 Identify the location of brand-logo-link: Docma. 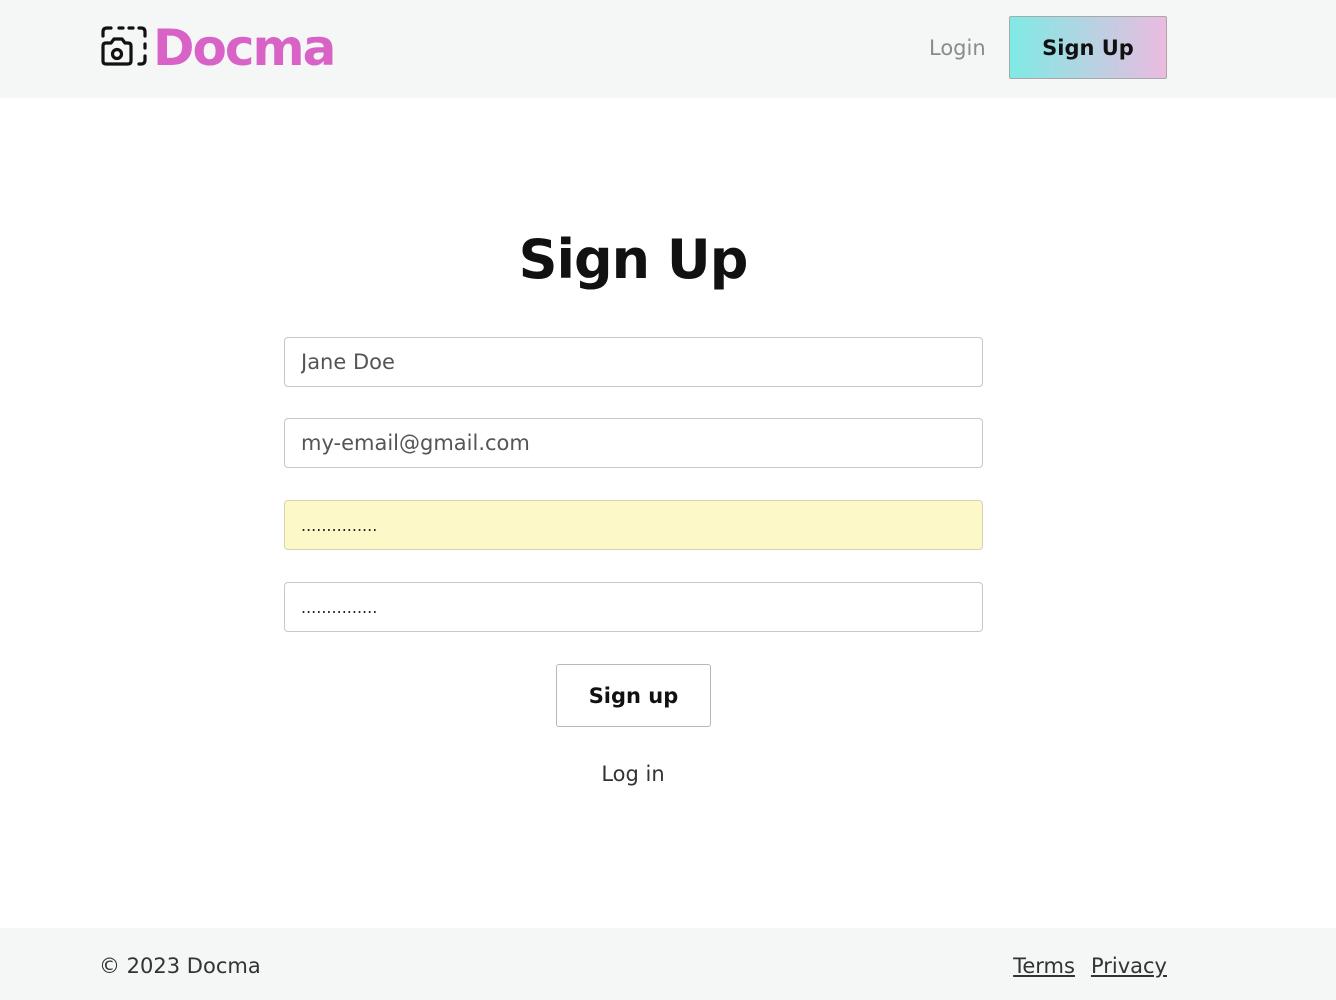
(217, 48).